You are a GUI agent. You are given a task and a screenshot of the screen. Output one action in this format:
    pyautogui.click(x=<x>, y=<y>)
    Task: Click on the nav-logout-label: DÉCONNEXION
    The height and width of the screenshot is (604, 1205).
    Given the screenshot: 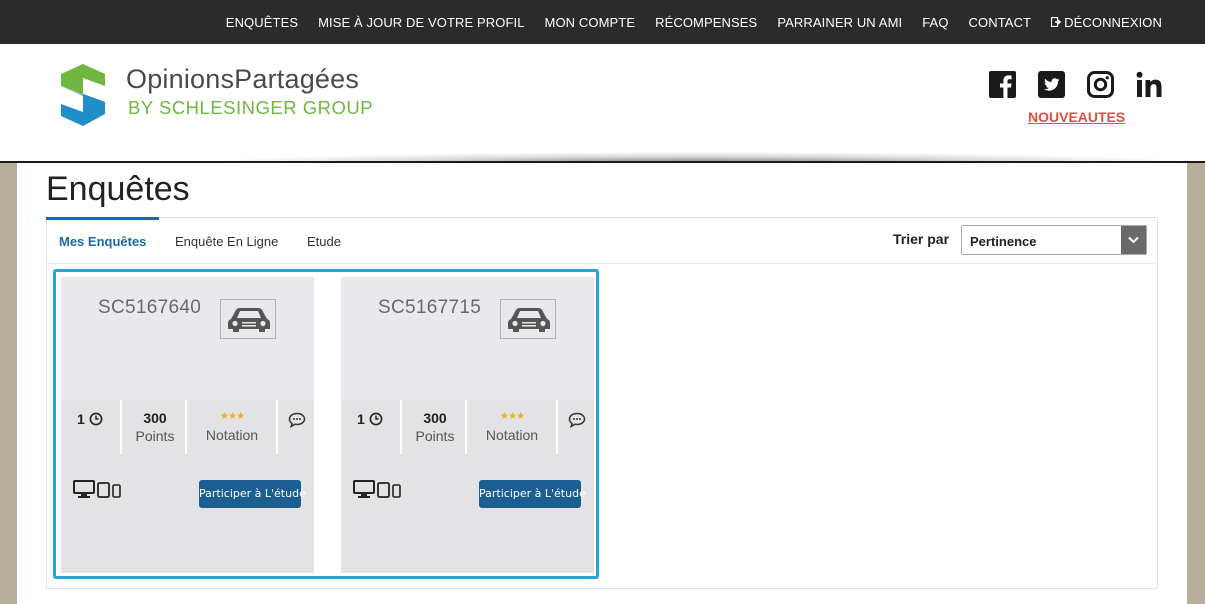 What is the action you would take?
    pyautogui.click(x=1113, y=22)
    